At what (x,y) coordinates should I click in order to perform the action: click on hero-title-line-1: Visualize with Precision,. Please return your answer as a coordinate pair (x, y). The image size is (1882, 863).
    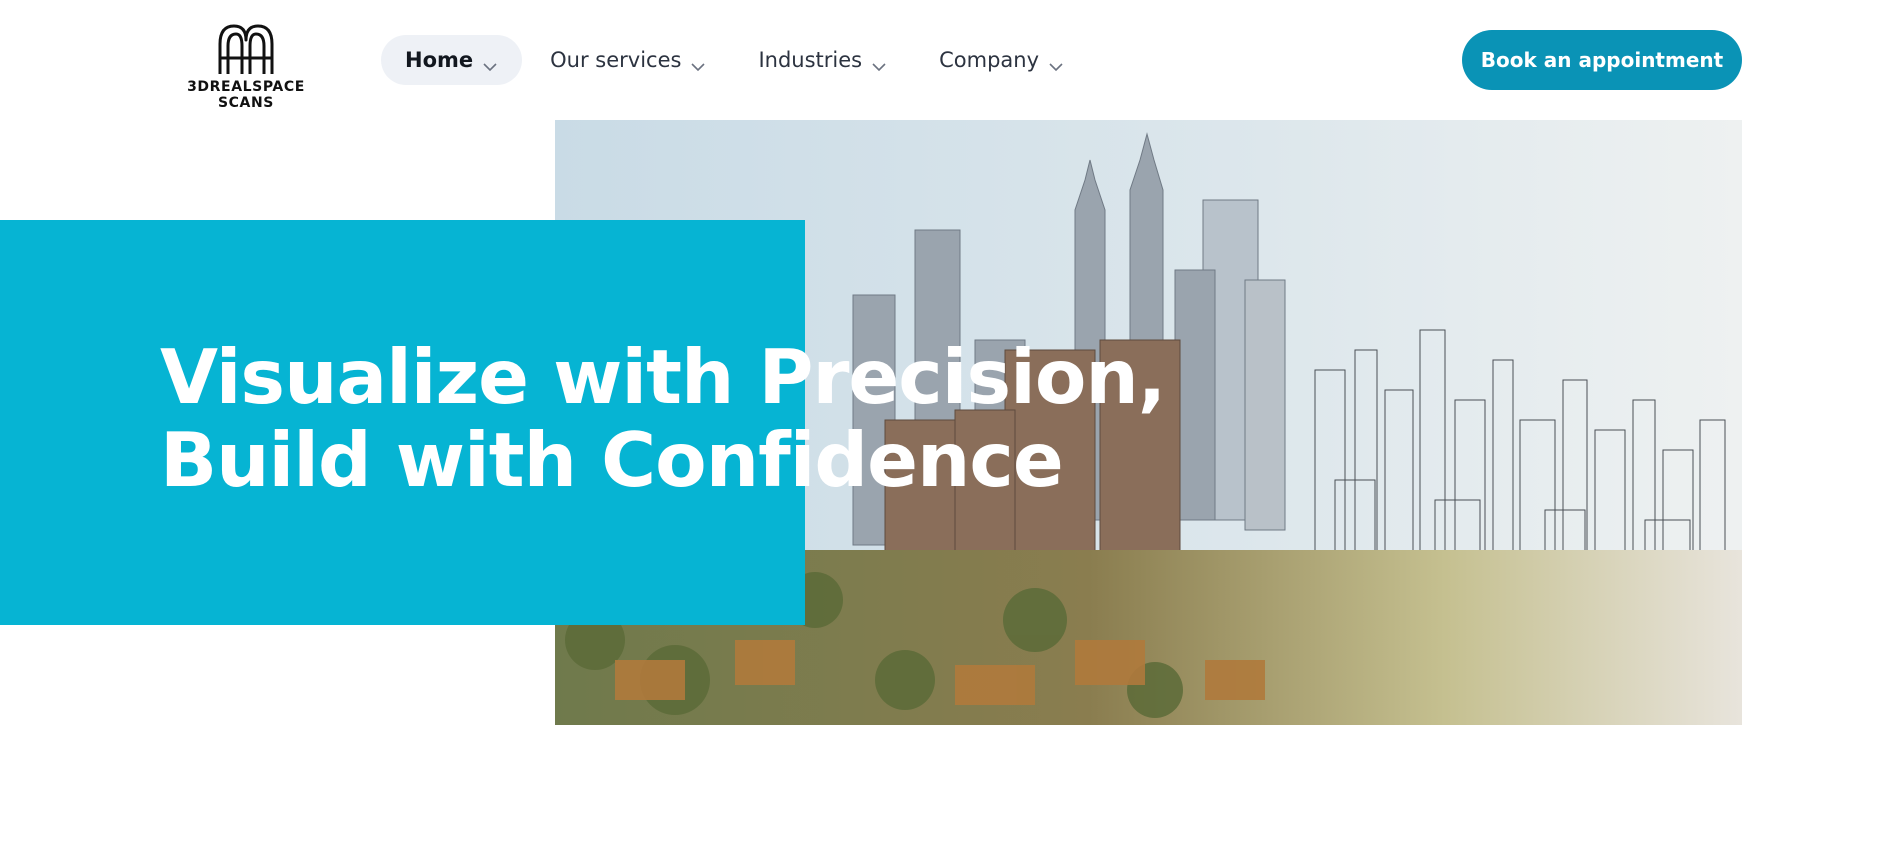
    Looking at the image, I should click on (663, 377).